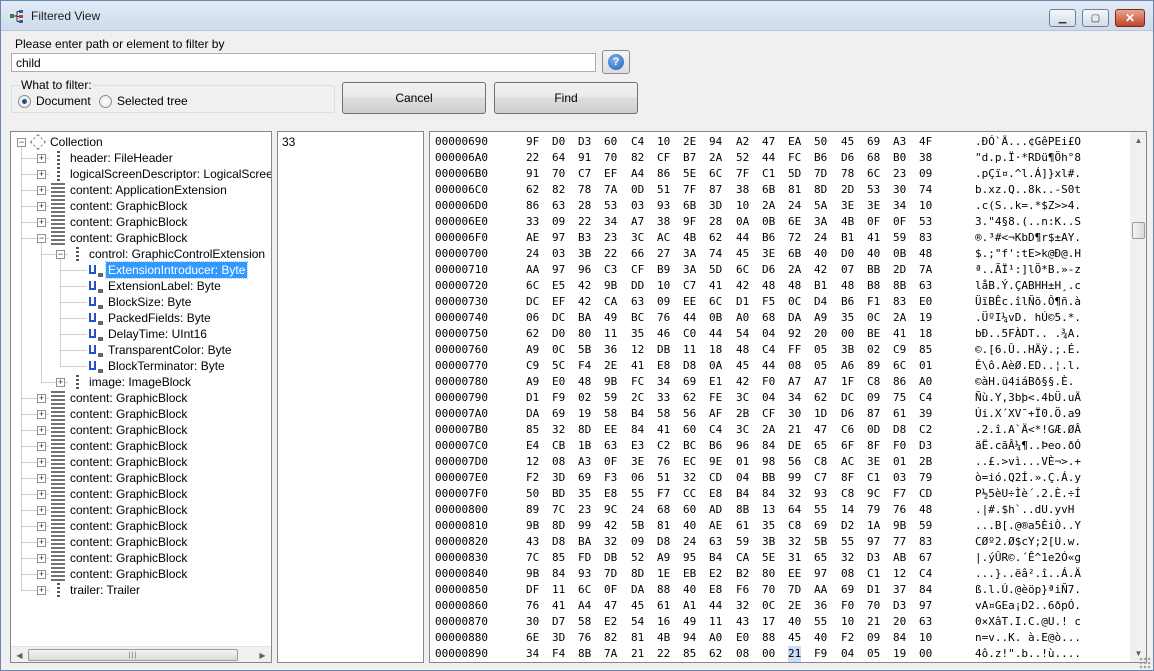  What do you see at coordinates (663, 270) in the screenshot?
I see `hex-byte: B9` at bounding box center [663, 270].